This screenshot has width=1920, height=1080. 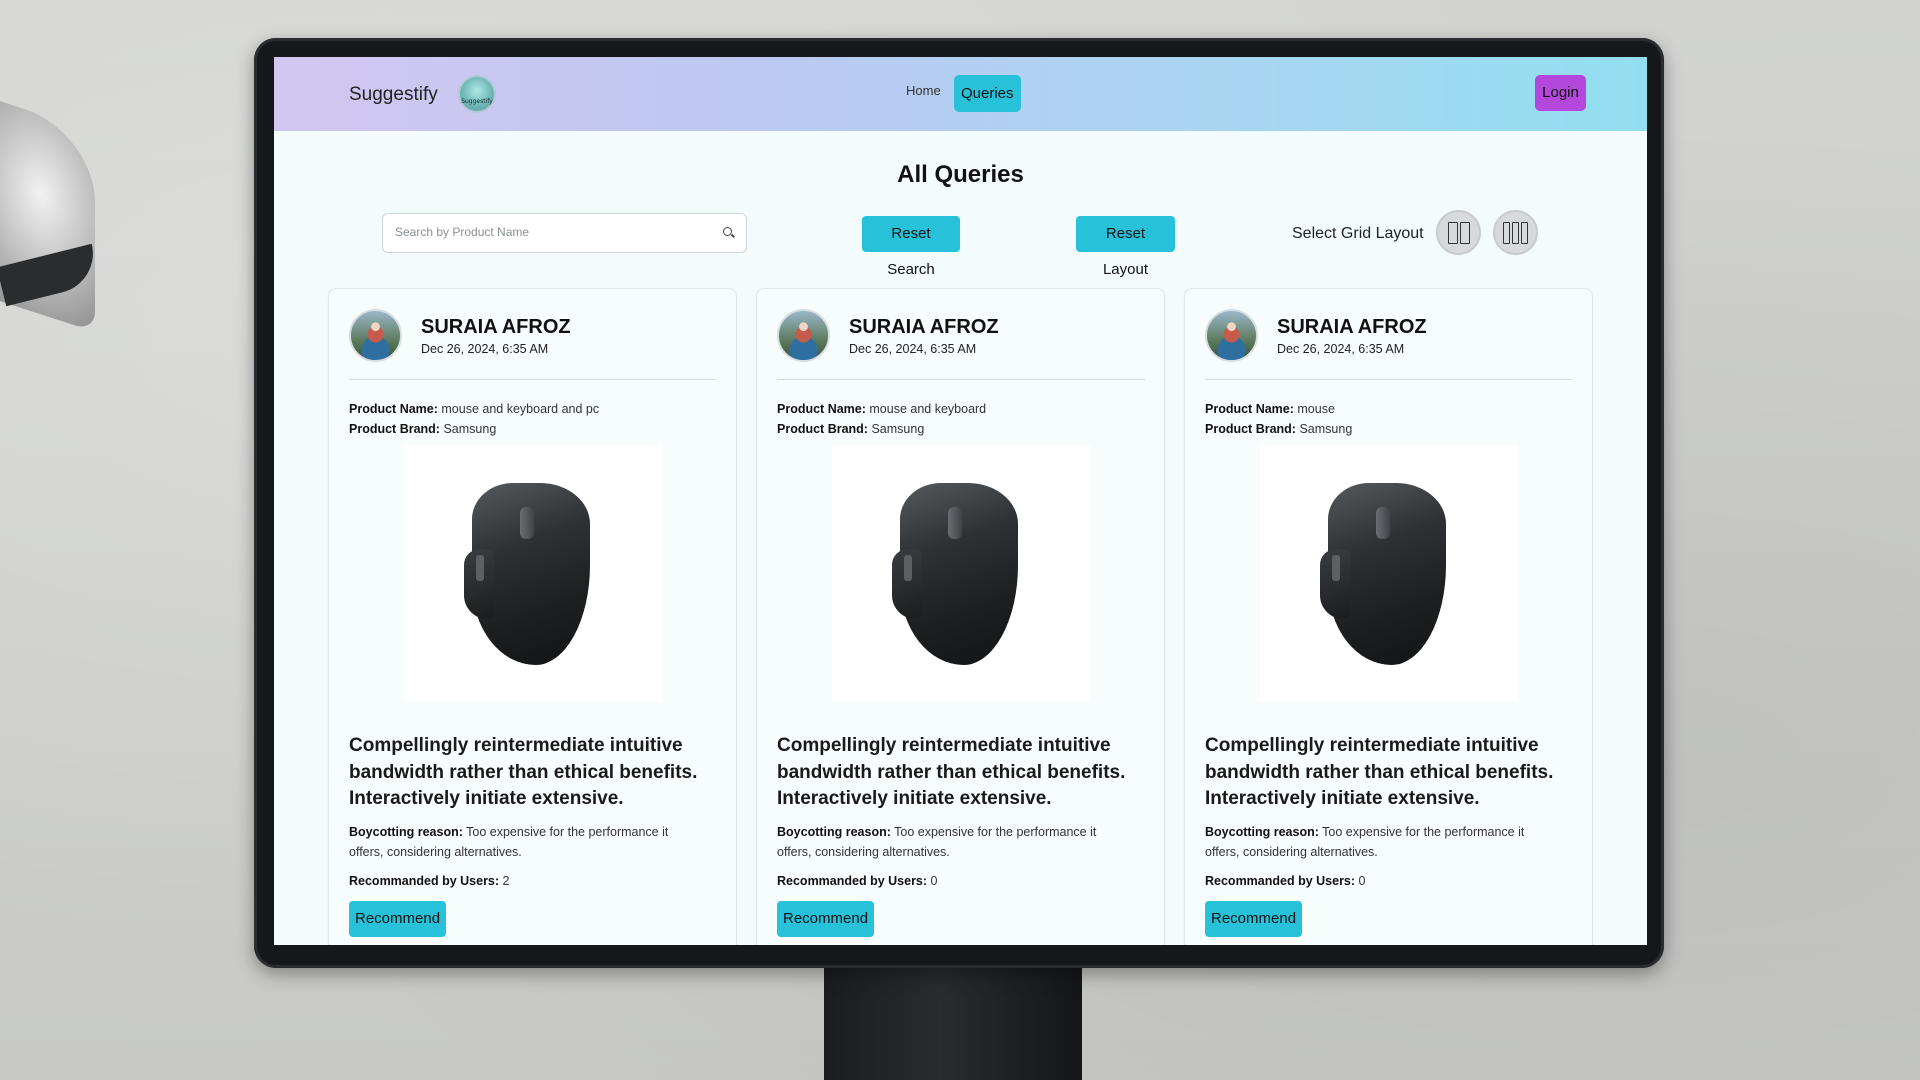 I want to click on brand-logo: Suggestify, so click(x=477, y=94).